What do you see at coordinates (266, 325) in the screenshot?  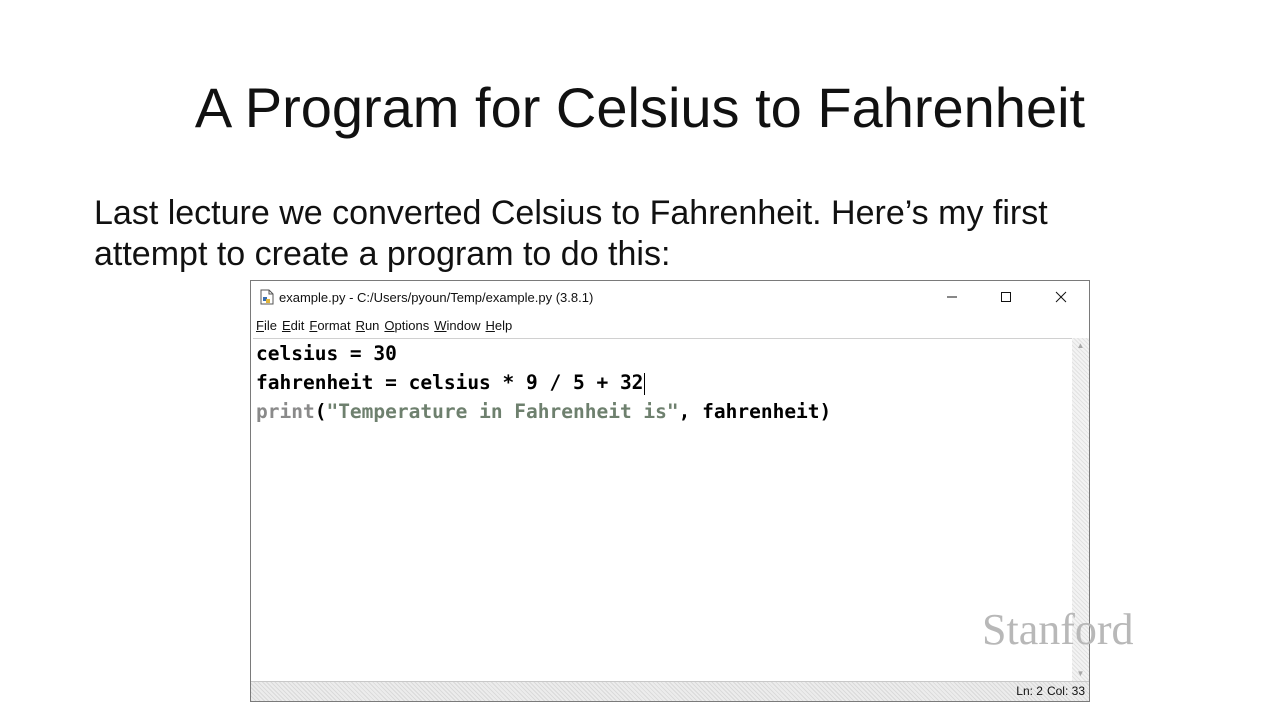 I see `menu-file: File` at bounding box center [266, 325].